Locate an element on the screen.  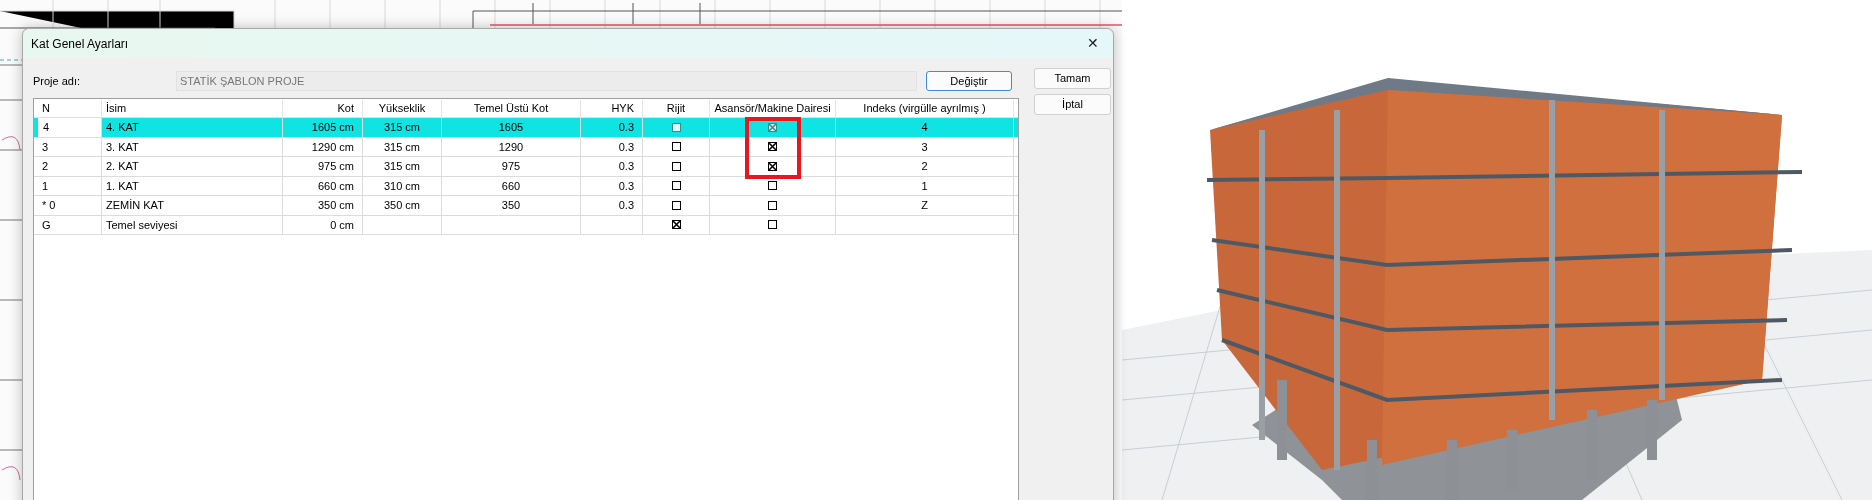
project-name-field: STATİK ŞABLON PROJE is located at coordinates (546, 81).